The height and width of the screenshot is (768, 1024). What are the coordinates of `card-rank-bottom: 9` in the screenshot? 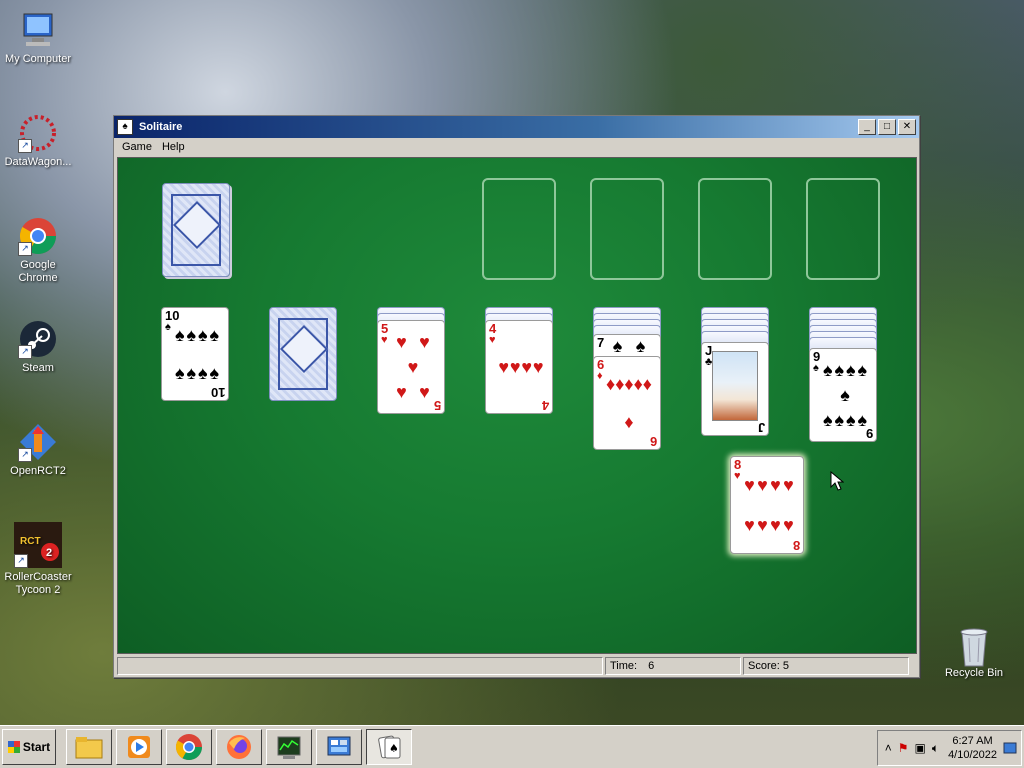 It's located at (869, 433).